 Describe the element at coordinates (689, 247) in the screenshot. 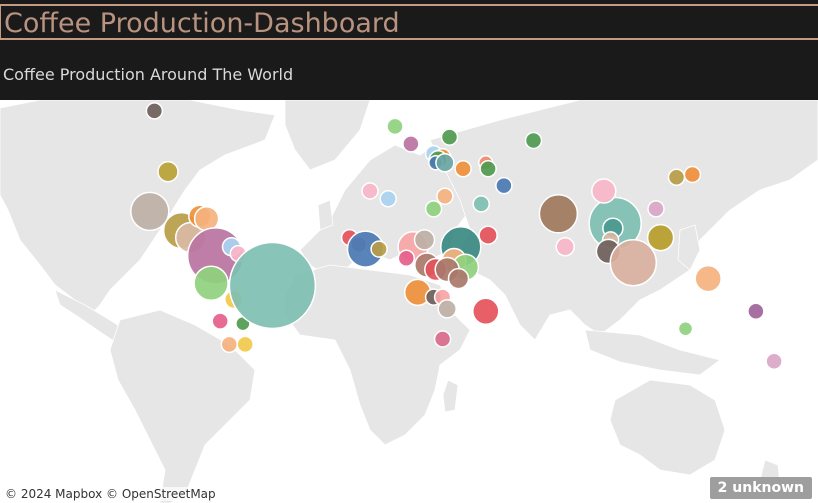

I see `landmass-japan` at that location.